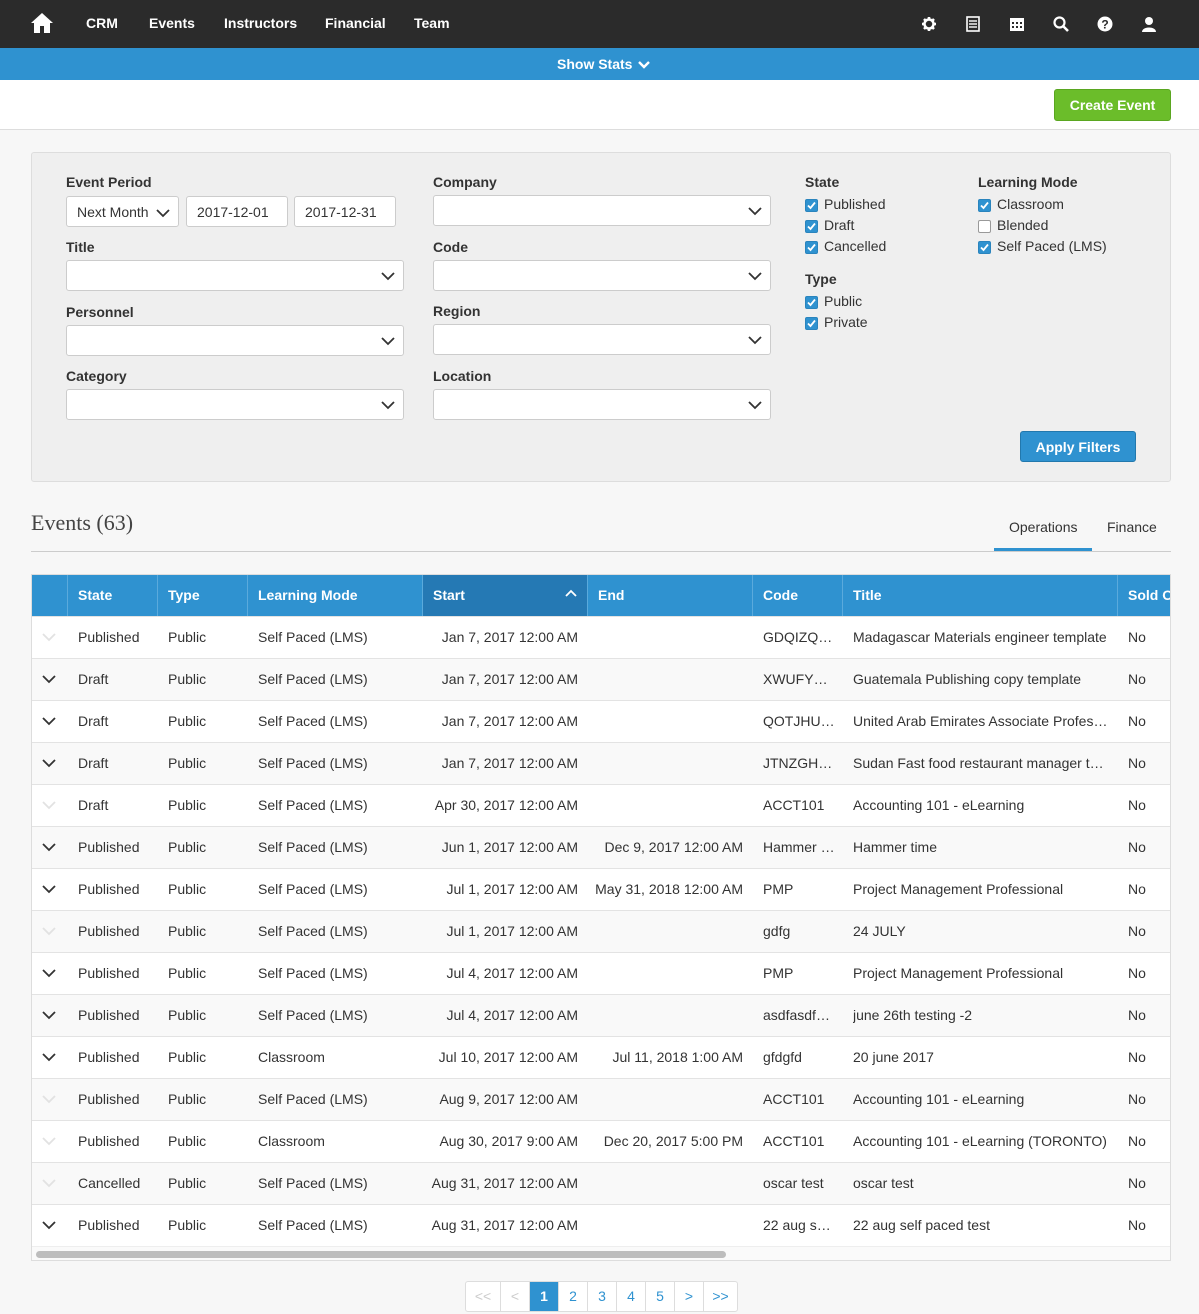  I want to click on nav-events: Events, so click(172, 23).